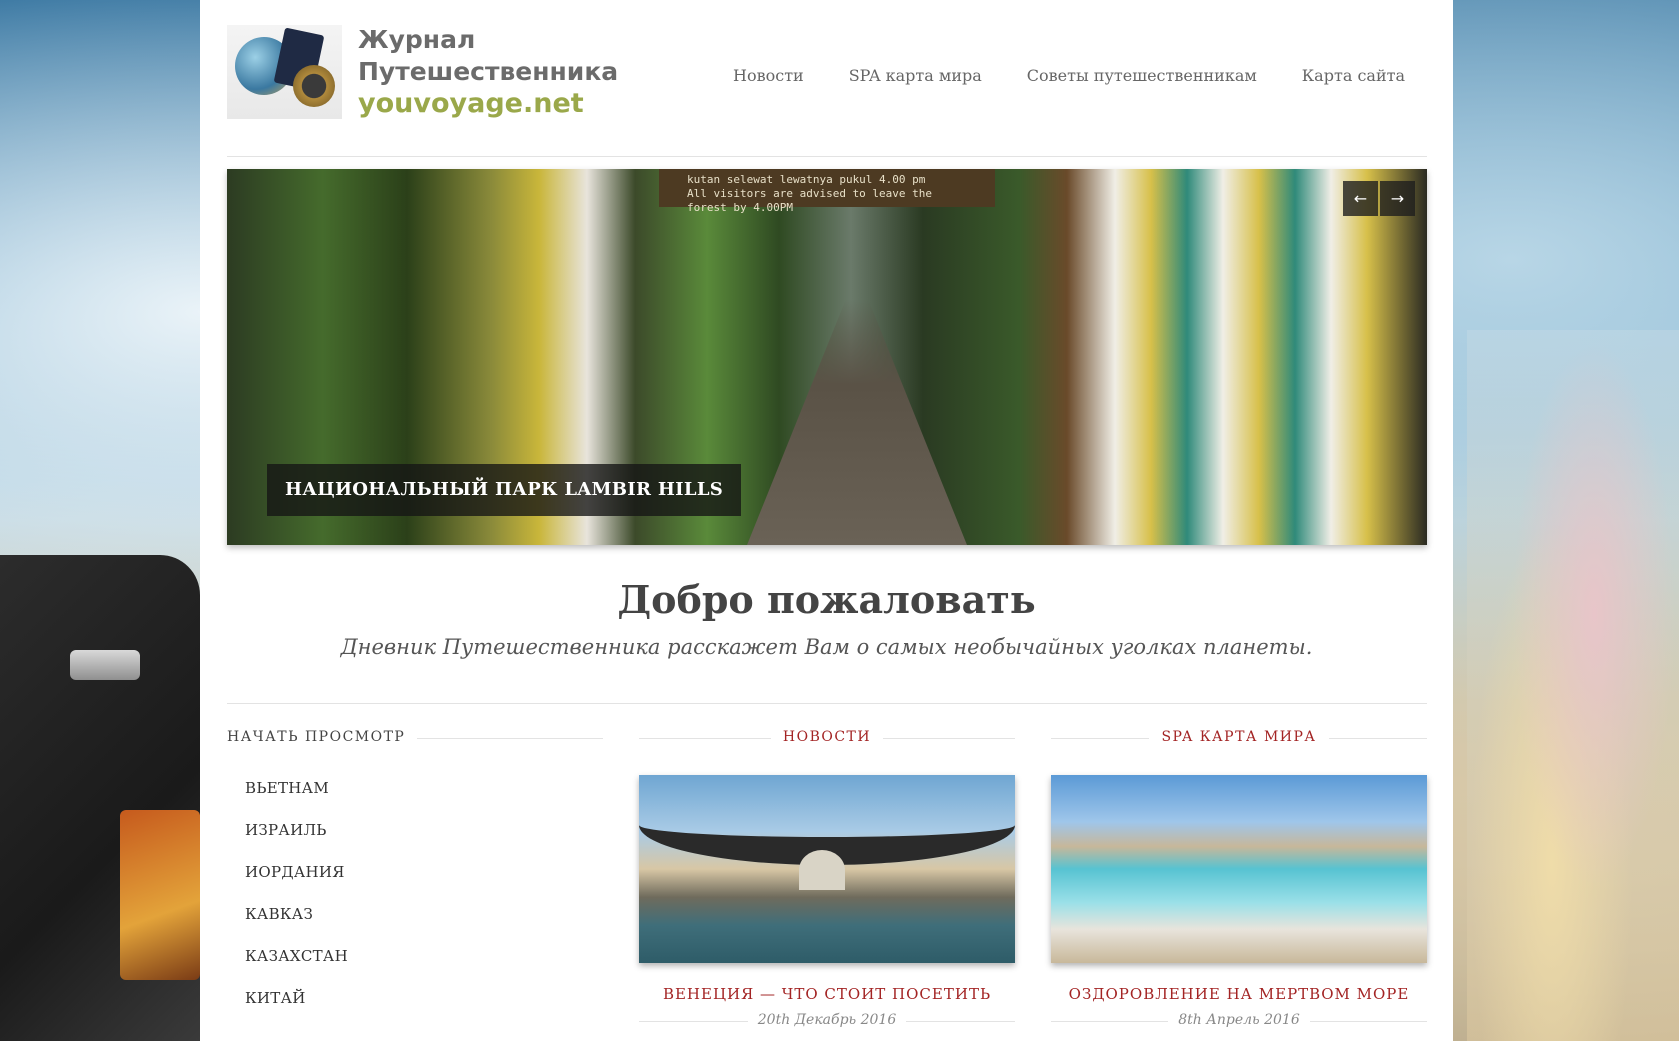  Describe the element at coordinates (1239, 869) in the screenshot. I see `dead-sea-thumbnail` at that location.